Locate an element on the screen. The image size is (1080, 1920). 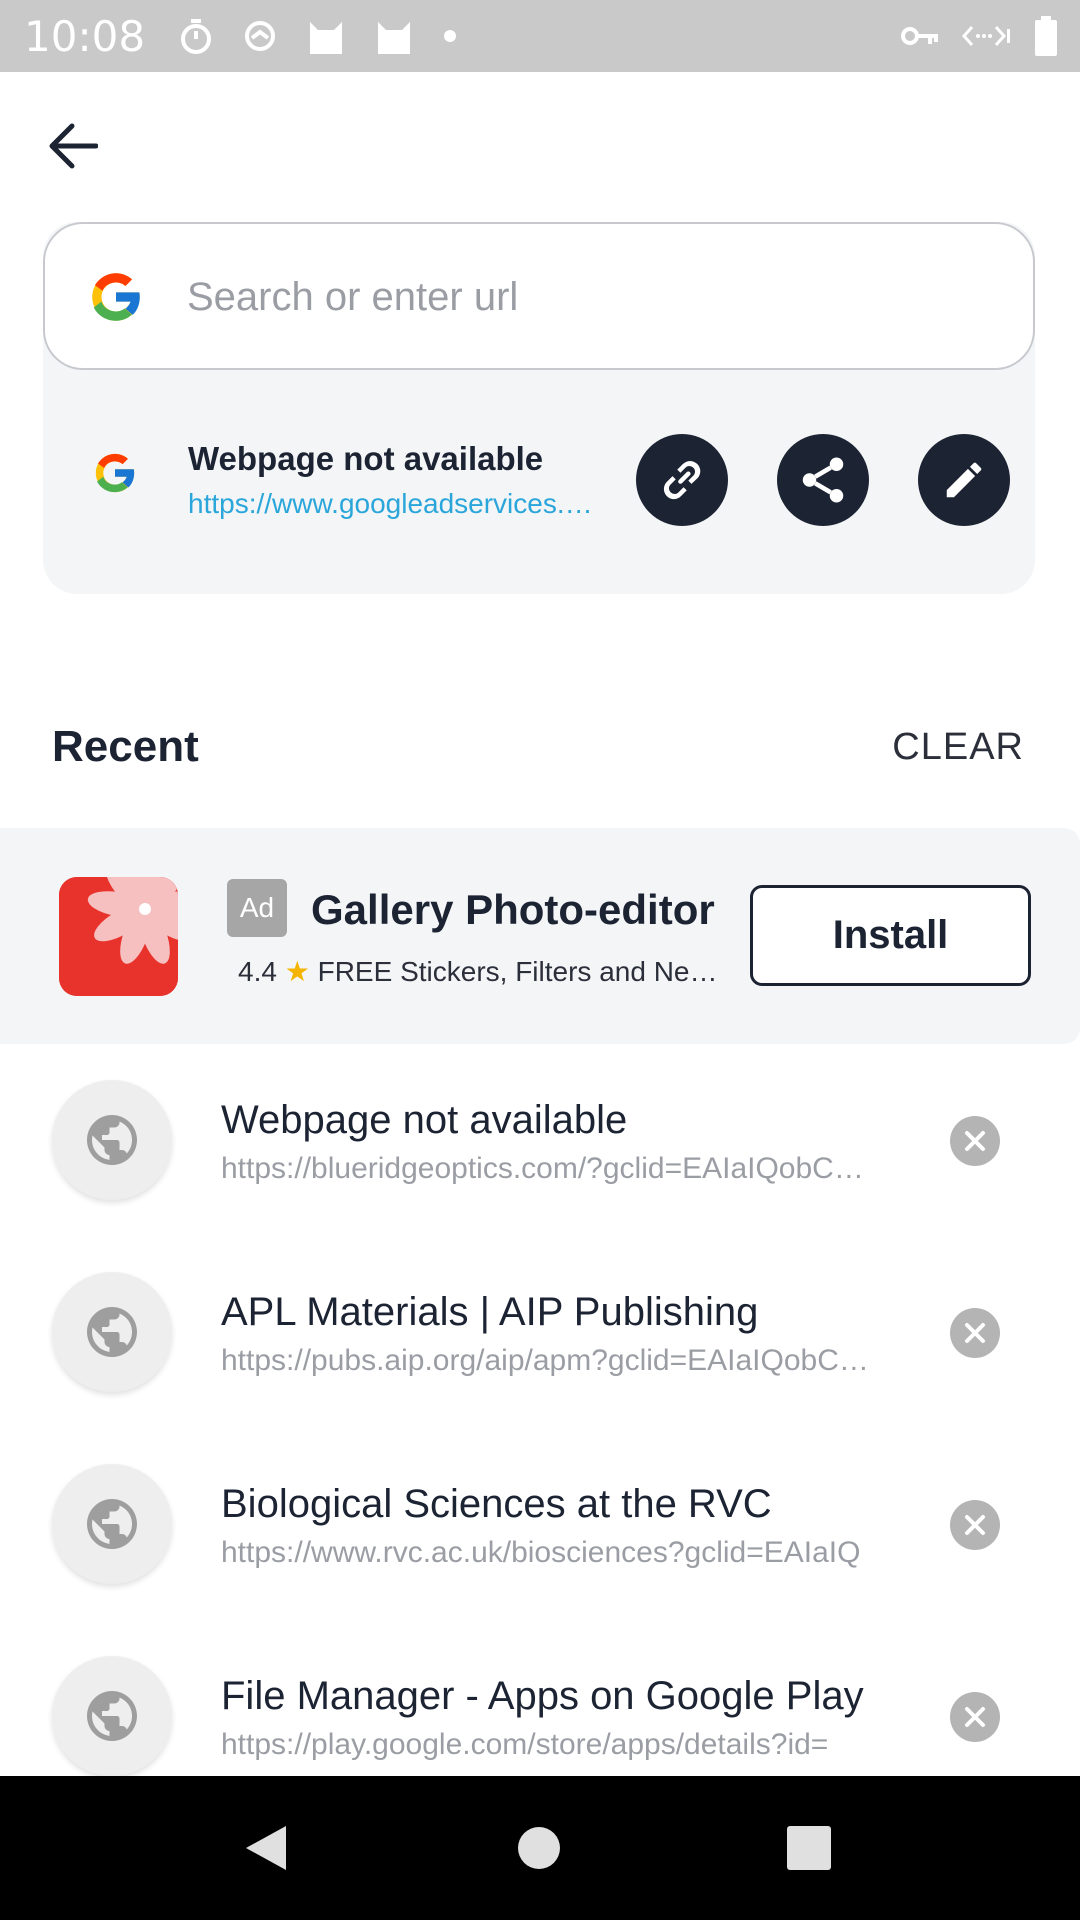
status-icons-right is located at coordinates (979, 36).